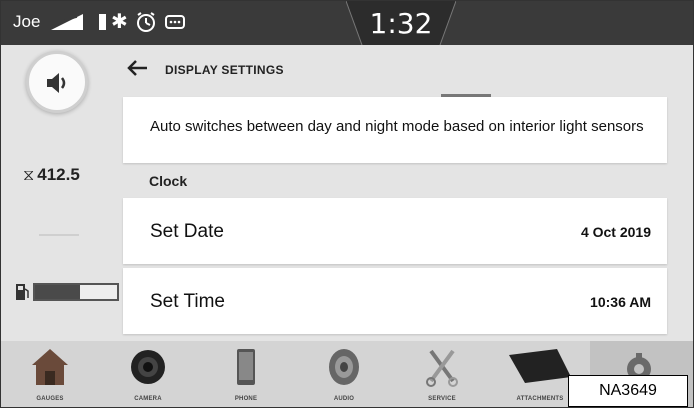 The width and height of the screenshot is (694, 408). I want to click on left-rail: ⧖ 412.5, so click(60, 193).